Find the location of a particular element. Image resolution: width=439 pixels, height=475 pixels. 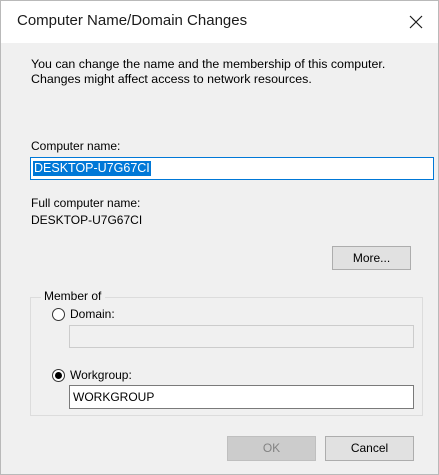

workgroup-radio is located at coordinates (58, 375).